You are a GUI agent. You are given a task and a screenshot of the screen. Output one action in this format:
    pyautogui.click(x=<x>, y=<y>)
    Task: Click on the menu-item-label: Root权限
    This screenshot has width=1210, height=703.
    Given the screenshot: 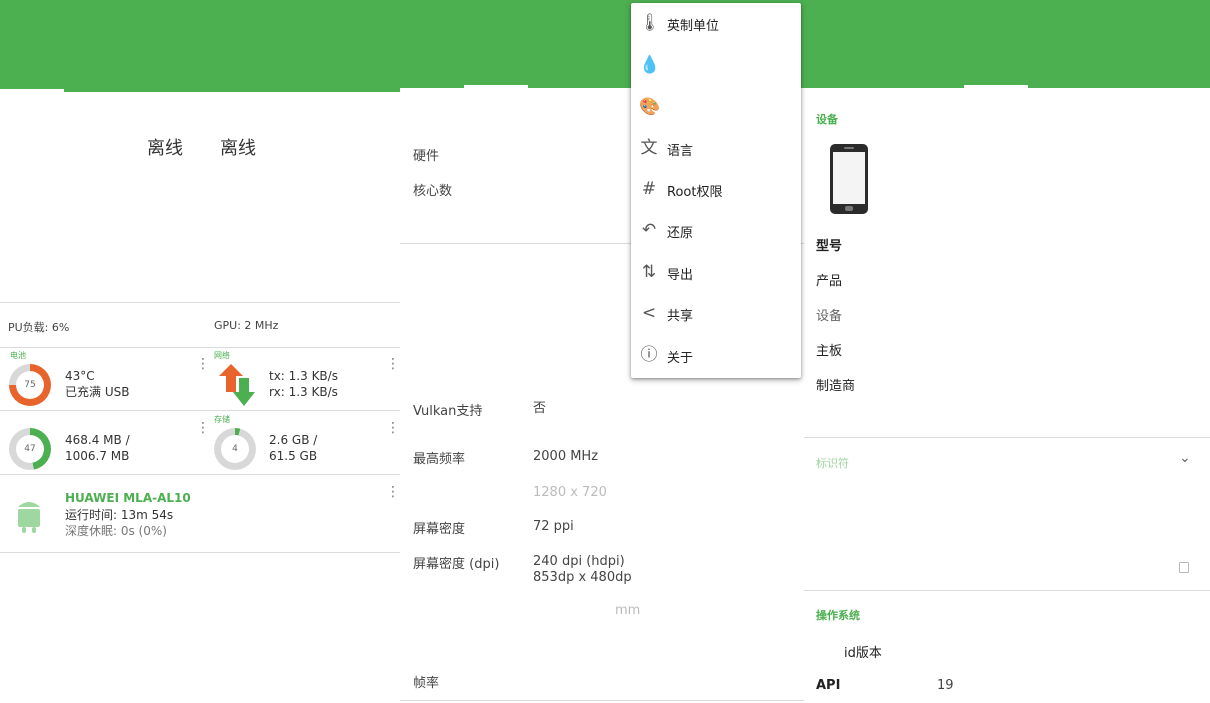 What is the action you would take?
    pyautogui.click(x=695, y=192)
    